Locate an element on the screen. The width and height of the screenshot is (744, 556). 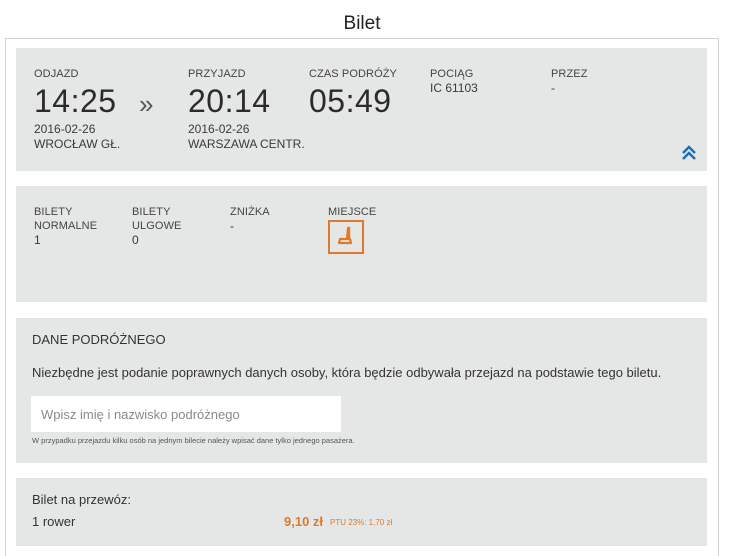
discount-value: - is located at coordinates (232, 226).